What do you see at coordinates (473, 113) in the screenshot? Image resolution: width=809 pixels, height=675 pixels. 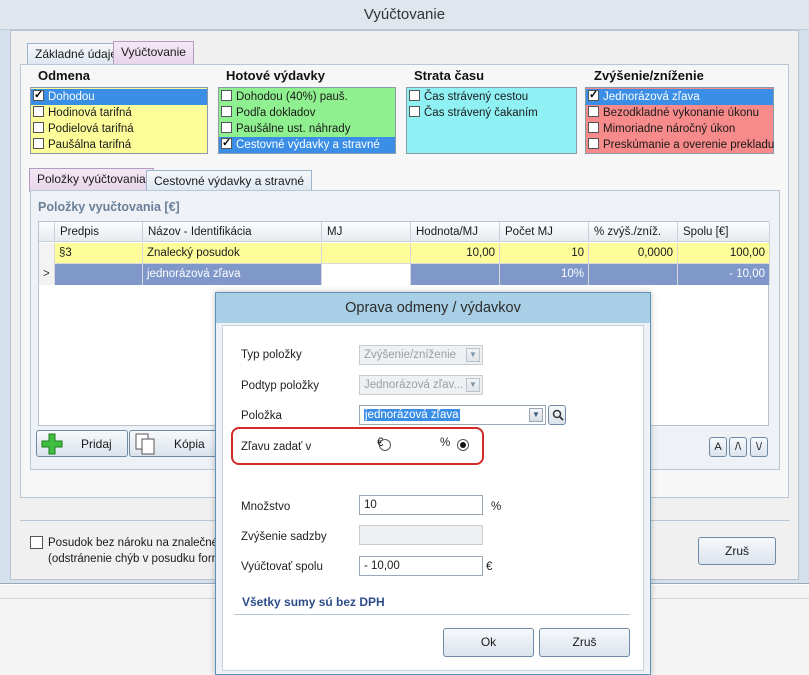 I see `option-cas-cakanim: Čas strávený čakaním` at bounding box center [473, 113].